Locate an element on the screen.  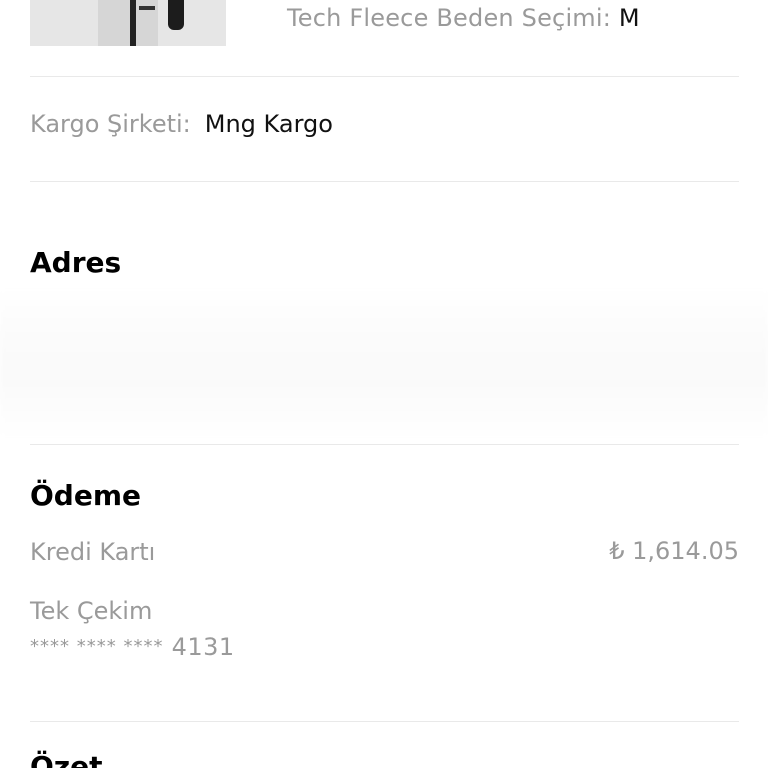
size-label: Tech Fleece Beden Seçimi: is located at coordinates (449, 18).